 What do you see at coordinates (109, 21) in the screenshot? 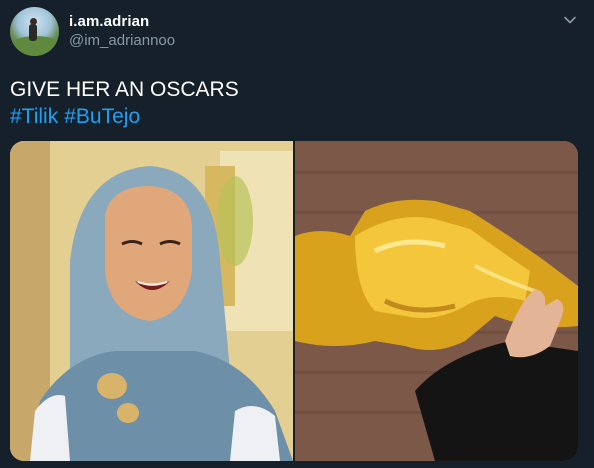
I see `display-name: i.am.adrian` at bounding box center [109, 21].